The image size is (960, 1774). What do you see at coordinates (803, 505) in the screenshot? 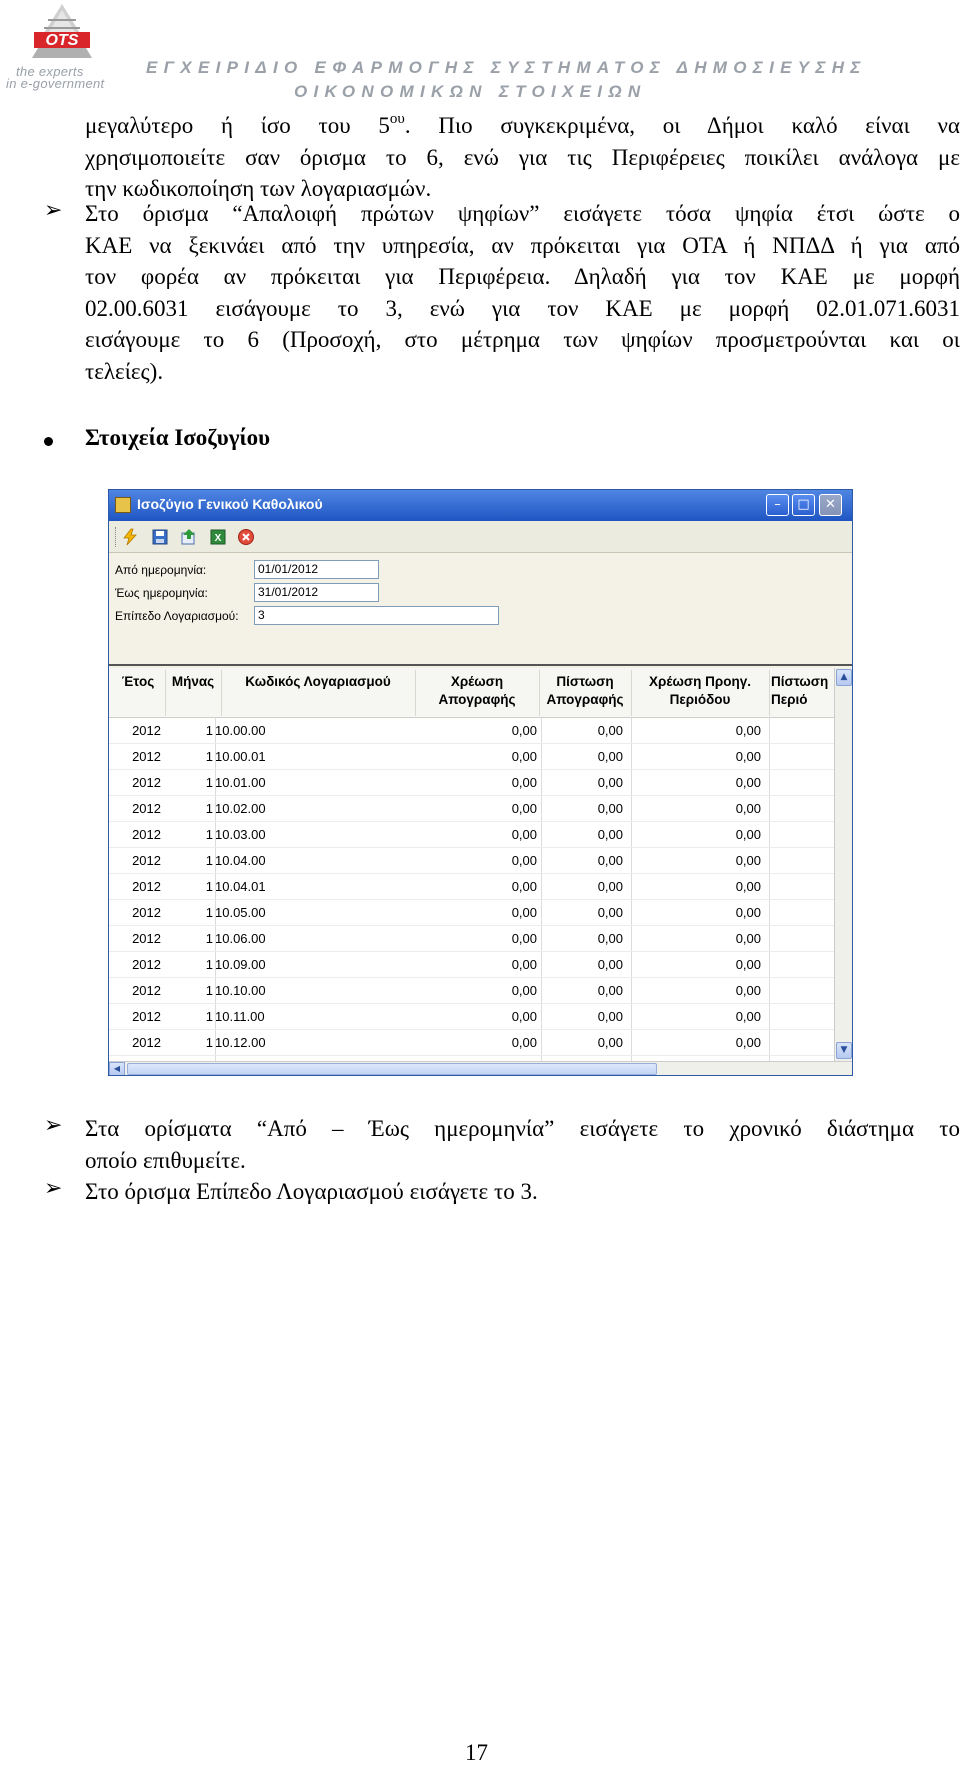
I see `maximize-button: □` at bounding box center [803, 505].